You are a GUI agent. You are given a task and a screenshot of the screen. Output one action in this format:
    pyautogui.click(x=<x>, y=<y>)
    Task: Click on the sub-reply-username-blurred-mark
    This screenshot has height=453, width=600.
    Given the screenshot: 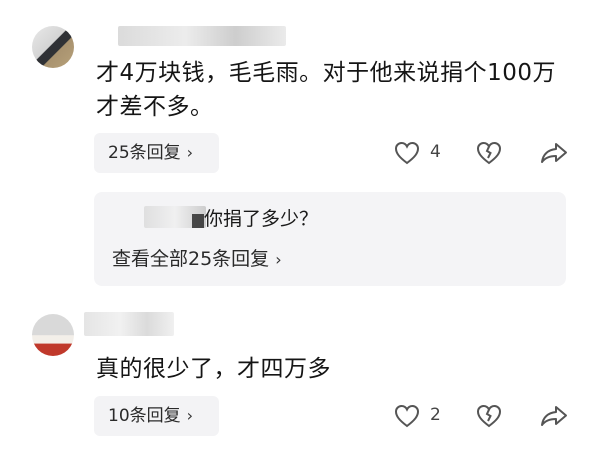 What is the action you would take?
    pyautogui.click(x=198, y=221)
    